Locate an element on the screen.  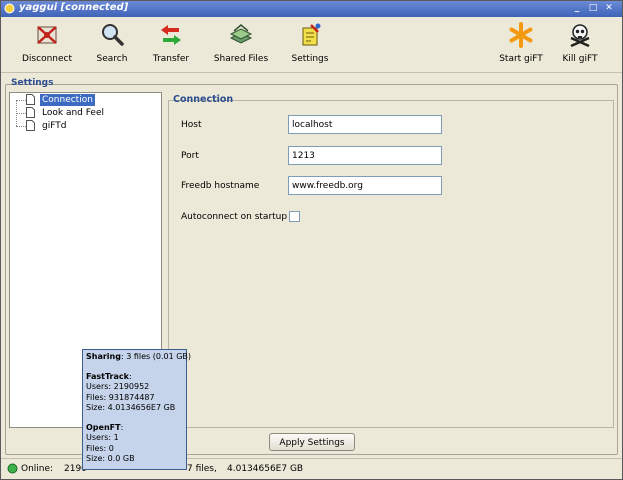
window-title: yaggui [connected] is located at coordinates (74, 7).